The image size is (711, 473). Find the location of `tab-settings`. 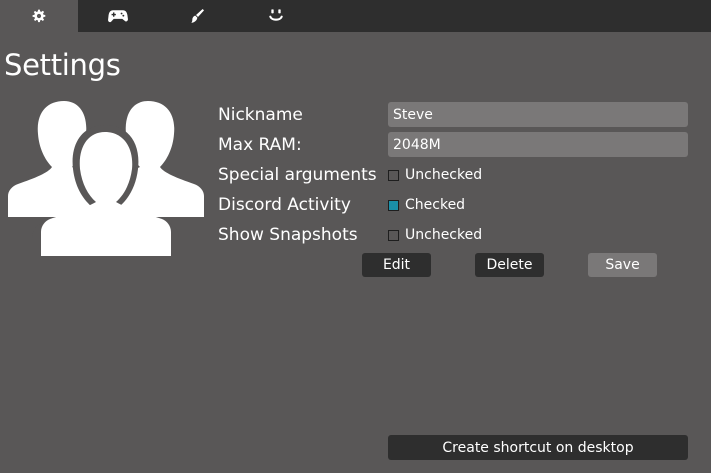

tab-settings is located at coordinates (39, 16).